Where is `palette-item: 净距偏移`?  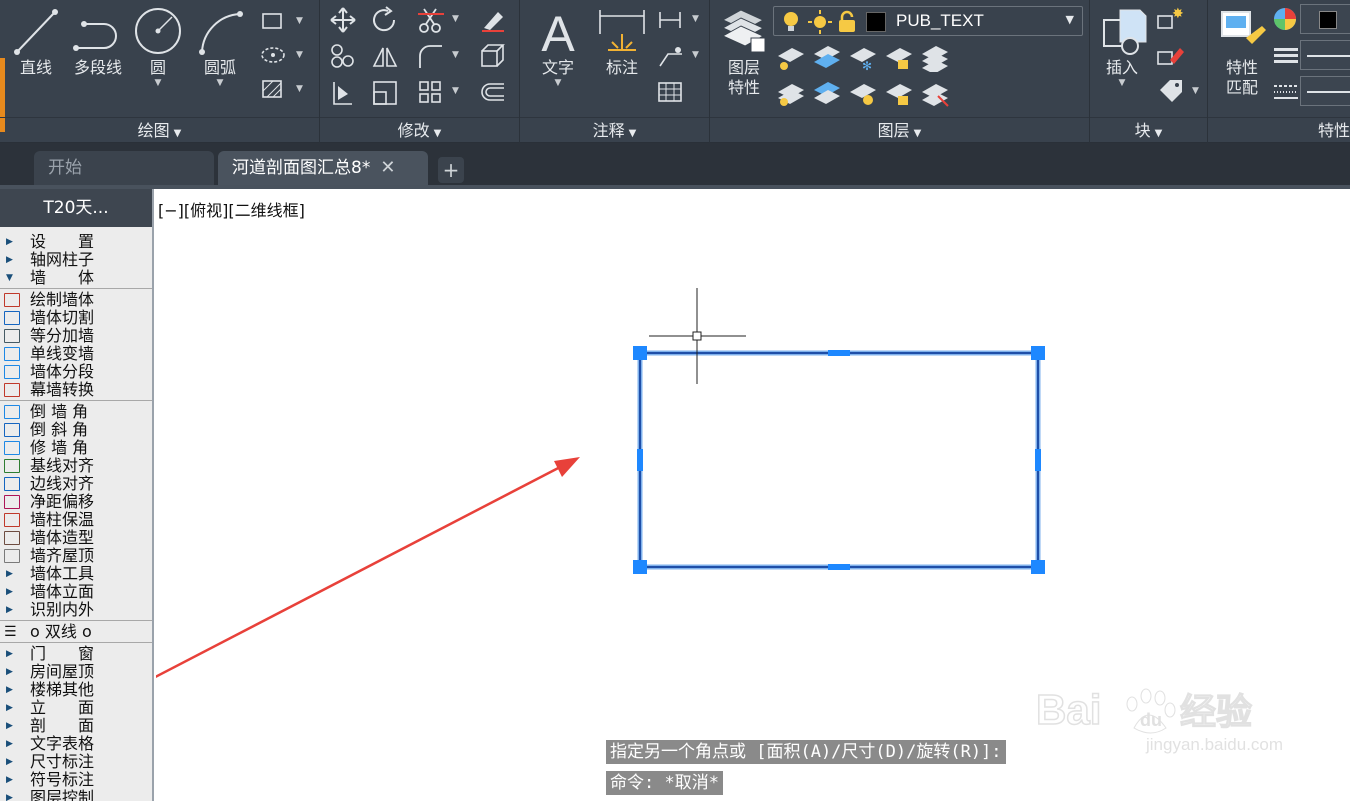
palette-item: 净距偏移 is located at coordinates (76, 502).